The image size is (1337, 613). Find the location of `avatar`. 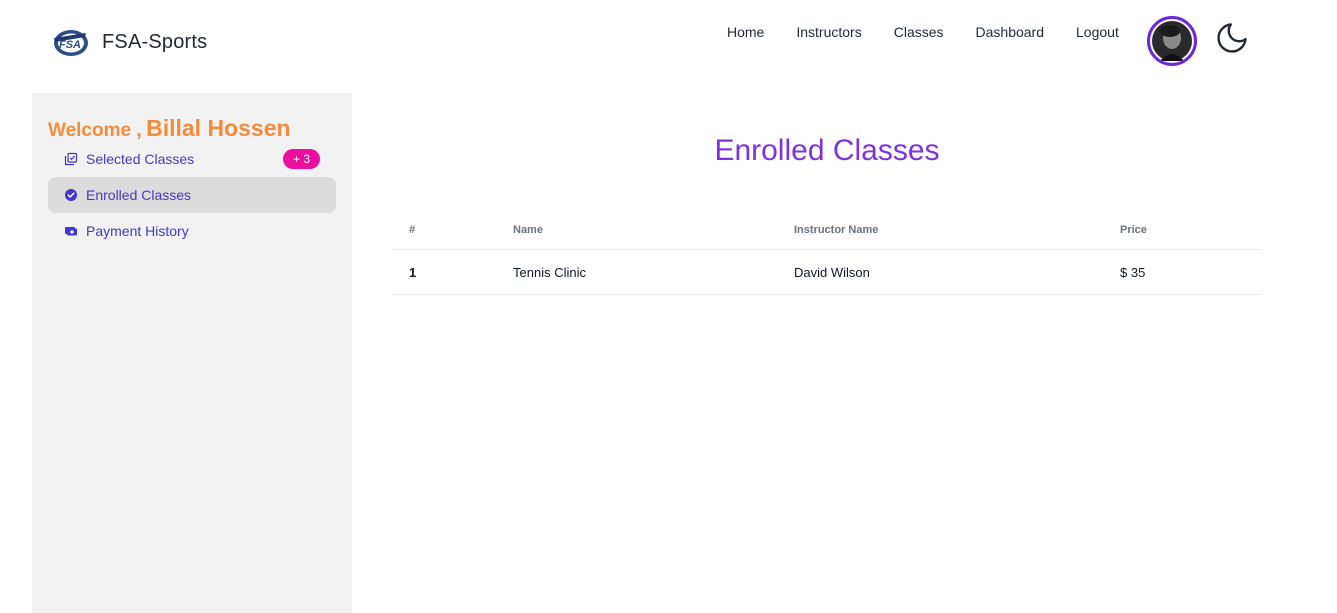

avatar is located at coordinates (1172, 41).